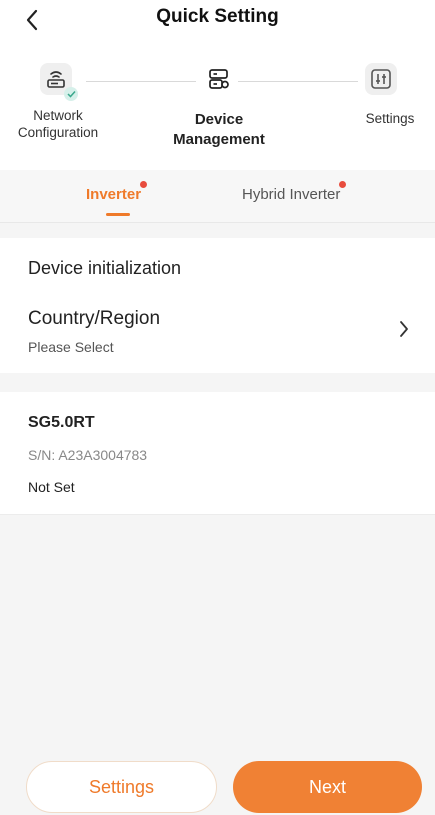 Image resolution: width=435 pixels, height=815 pixels. I want to click on settings-button: Settings, so click(121, 787).